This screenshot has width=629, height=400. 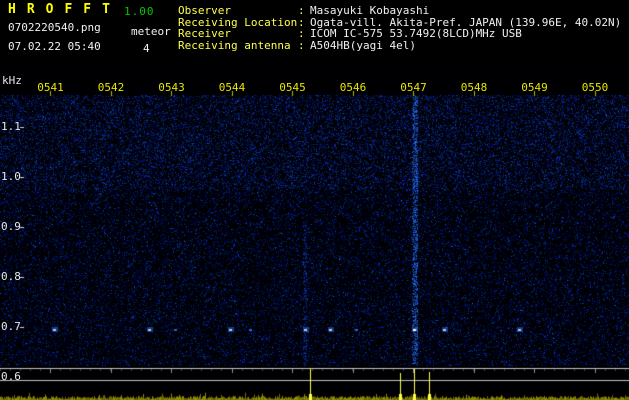 I want to click on time-tick-label: 0548, so click(x=474, y=87).